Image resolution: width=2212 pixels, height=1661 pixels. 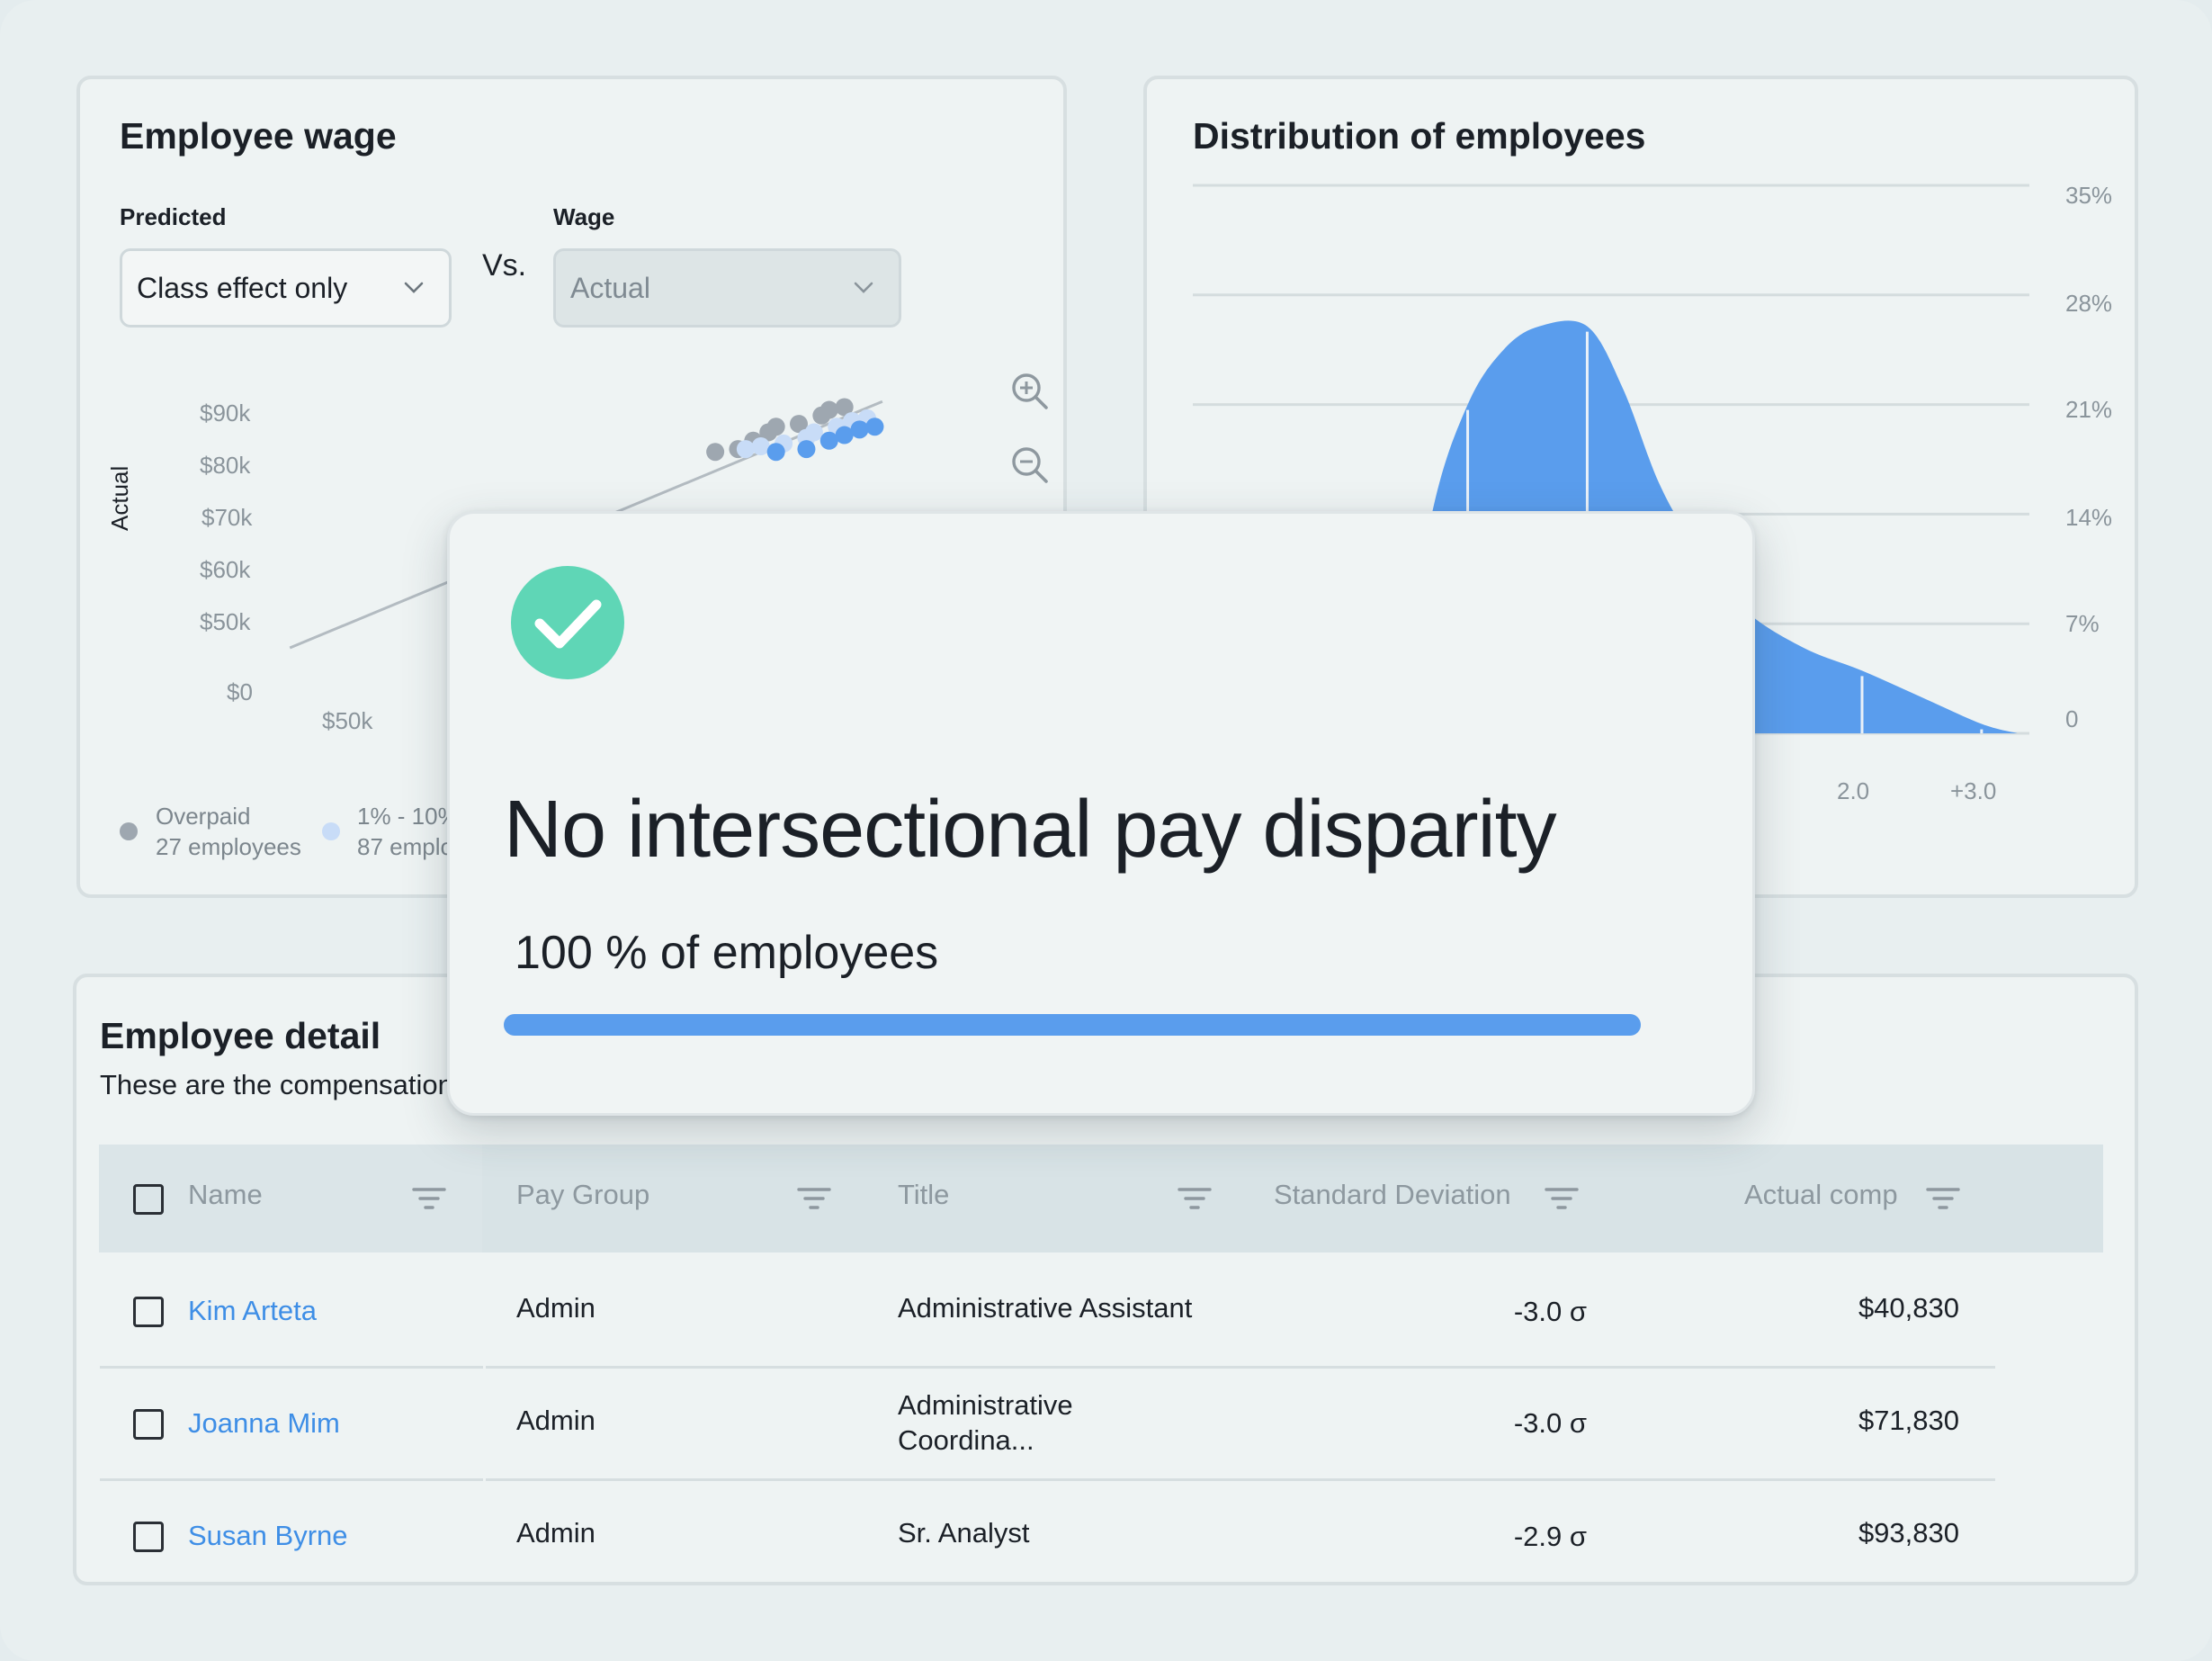 I want to click on predicted-select-value: Class effect only, so click(x=243, y=288).